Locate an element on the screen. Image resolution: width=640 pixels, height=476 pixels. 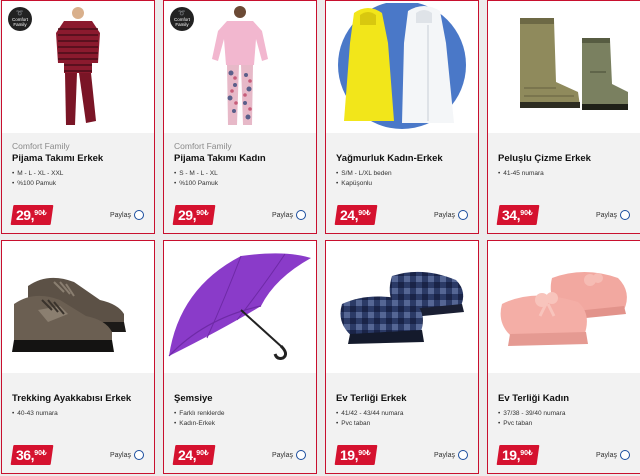
product-features: M - L - XL - XXL %100 Pamuk is located at coordinates (37, 178).